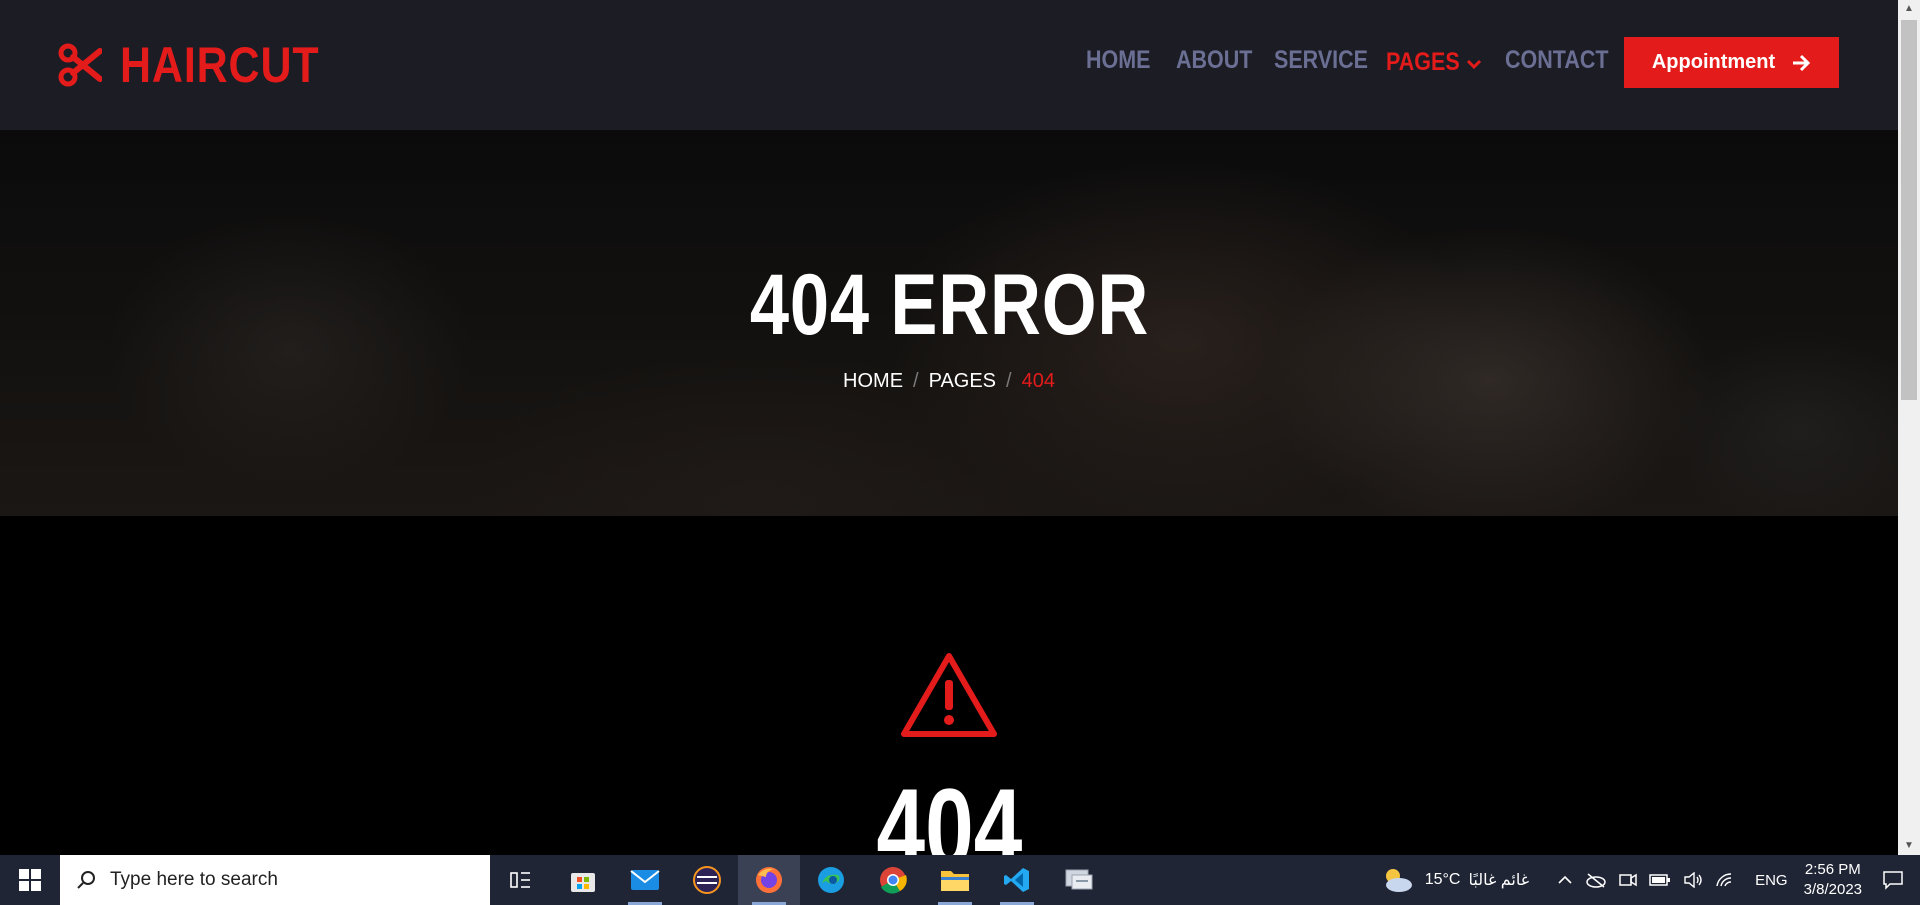 The height and width of the screenshot is (905, 1920). I want to click on weather-description: غائم غالبًا, so click(1499, 880).